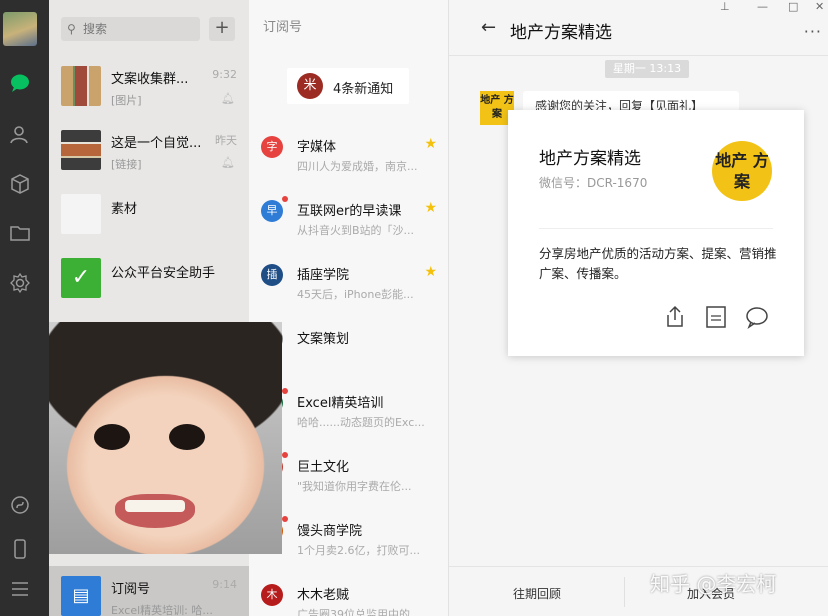 The width and height of the screenshot is (828, 616). I want to click on menu-icon, so click(20, 589).